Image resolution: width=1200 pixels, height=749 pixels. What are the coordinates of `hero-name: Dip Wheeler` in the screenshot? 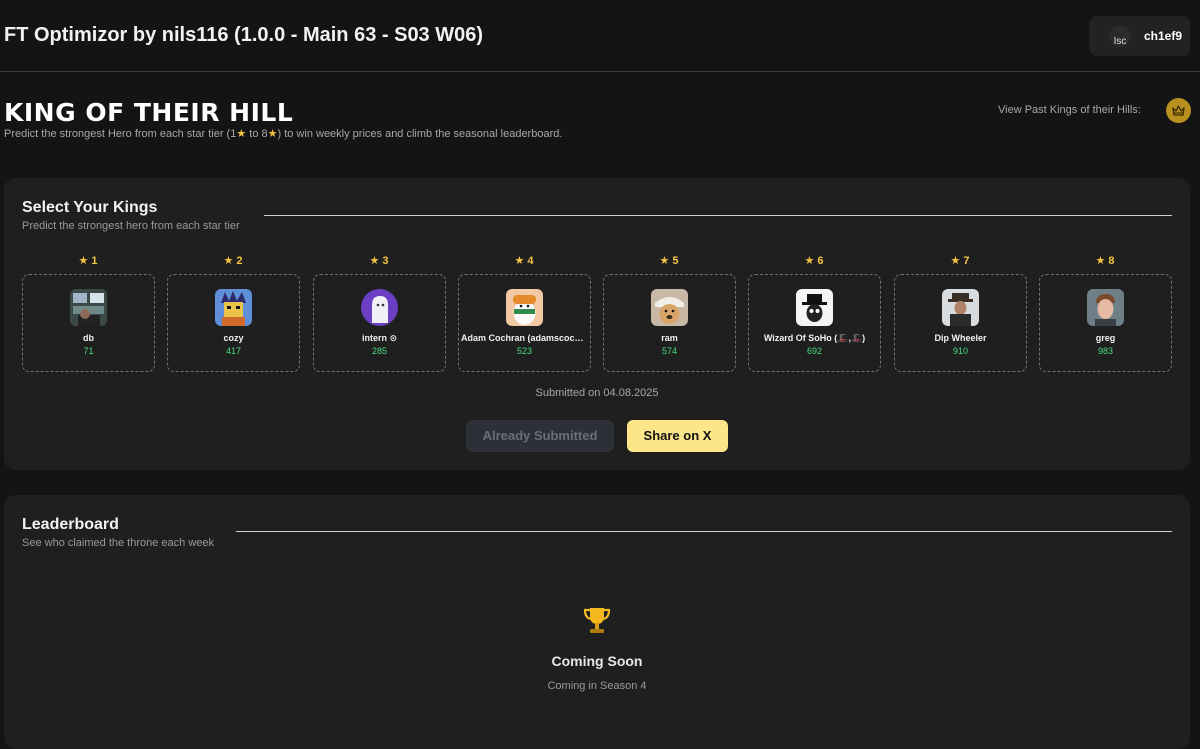 It's located at (960, 338).